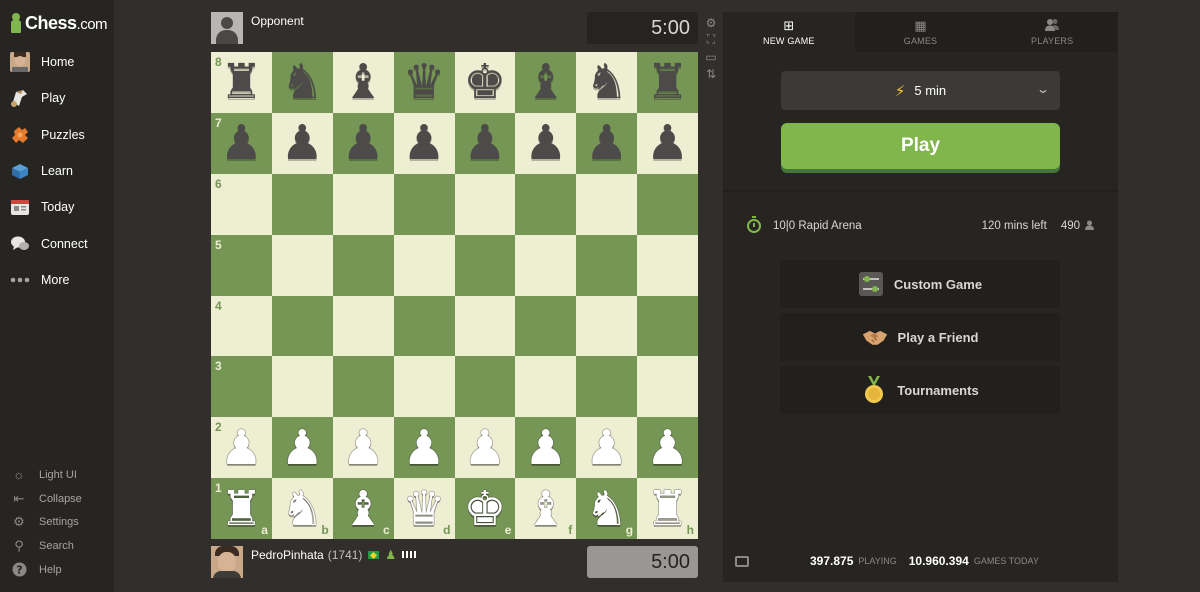 Image resolution: width=1200 pixels, height=592 pixels. What do you see at coordinates (57, 243) in the screenshot?
I see `sidebar-item-connect: Connect` at bounding box center [57, 243].